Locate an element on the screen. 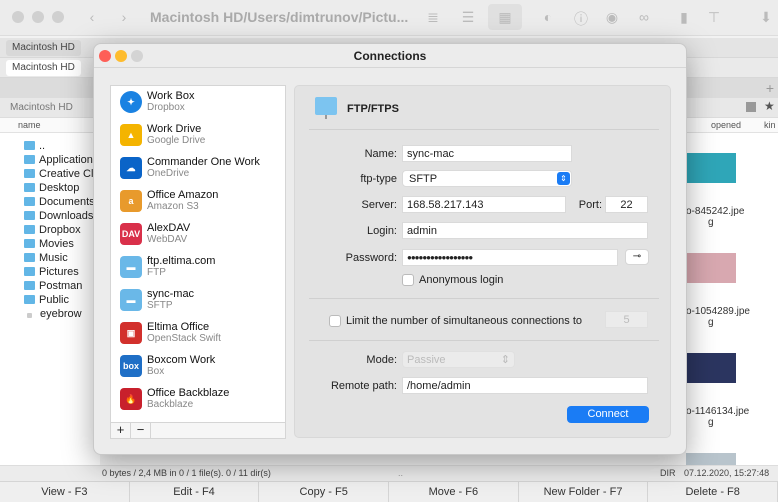 This screenshot has height=502, width=778. google-drive-icon: ▲ is located at coordinates (131, 135).